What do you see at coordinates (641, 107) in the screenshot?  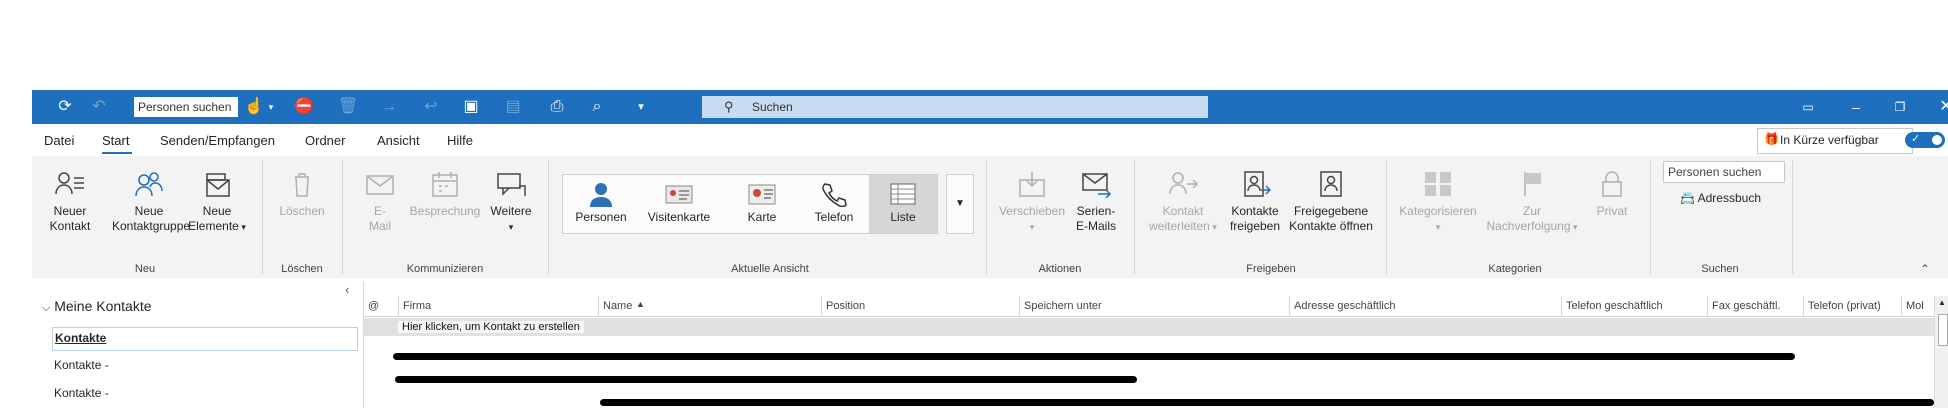 I see `customize-icon: ▾` at bounding box center [641, 107].